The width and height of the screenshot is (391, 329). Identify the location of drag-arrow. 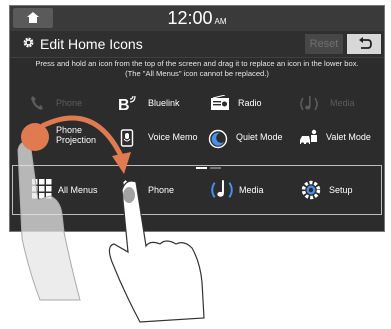
(82, 137).